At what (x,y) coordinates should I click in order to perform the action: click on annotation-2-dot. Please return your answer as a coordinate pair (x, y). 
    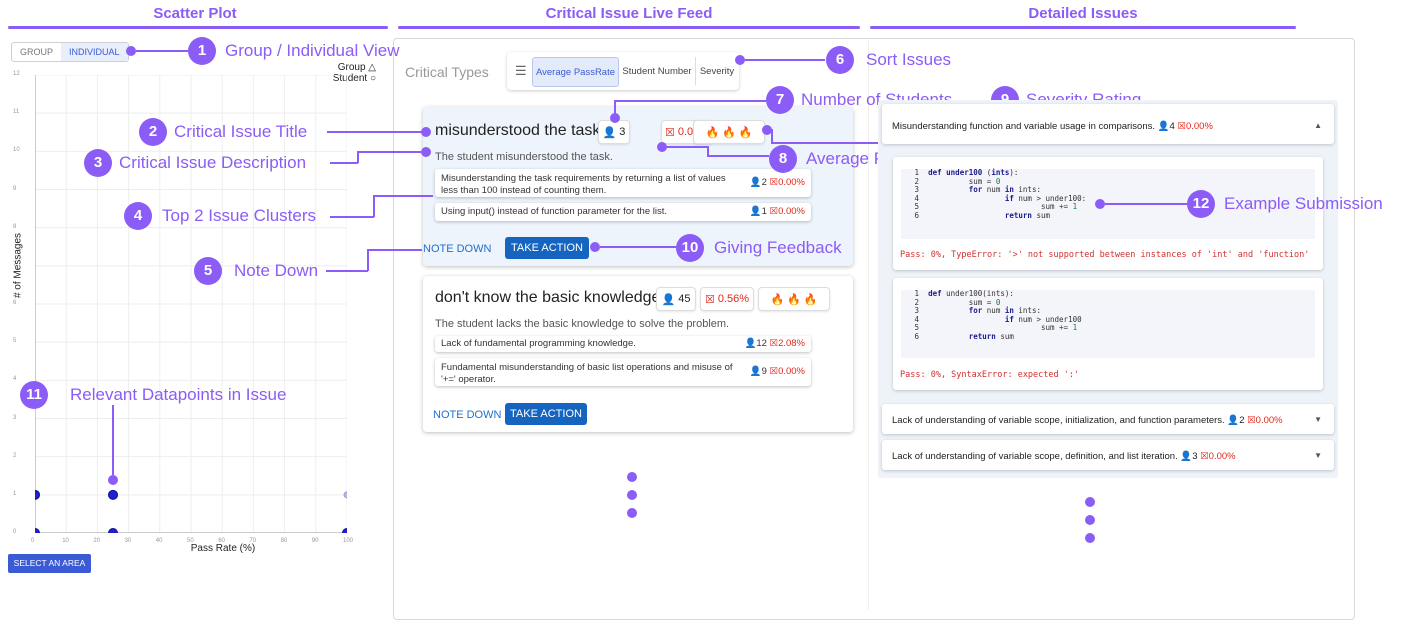
    Looking at the image, I should click on (426, 132).